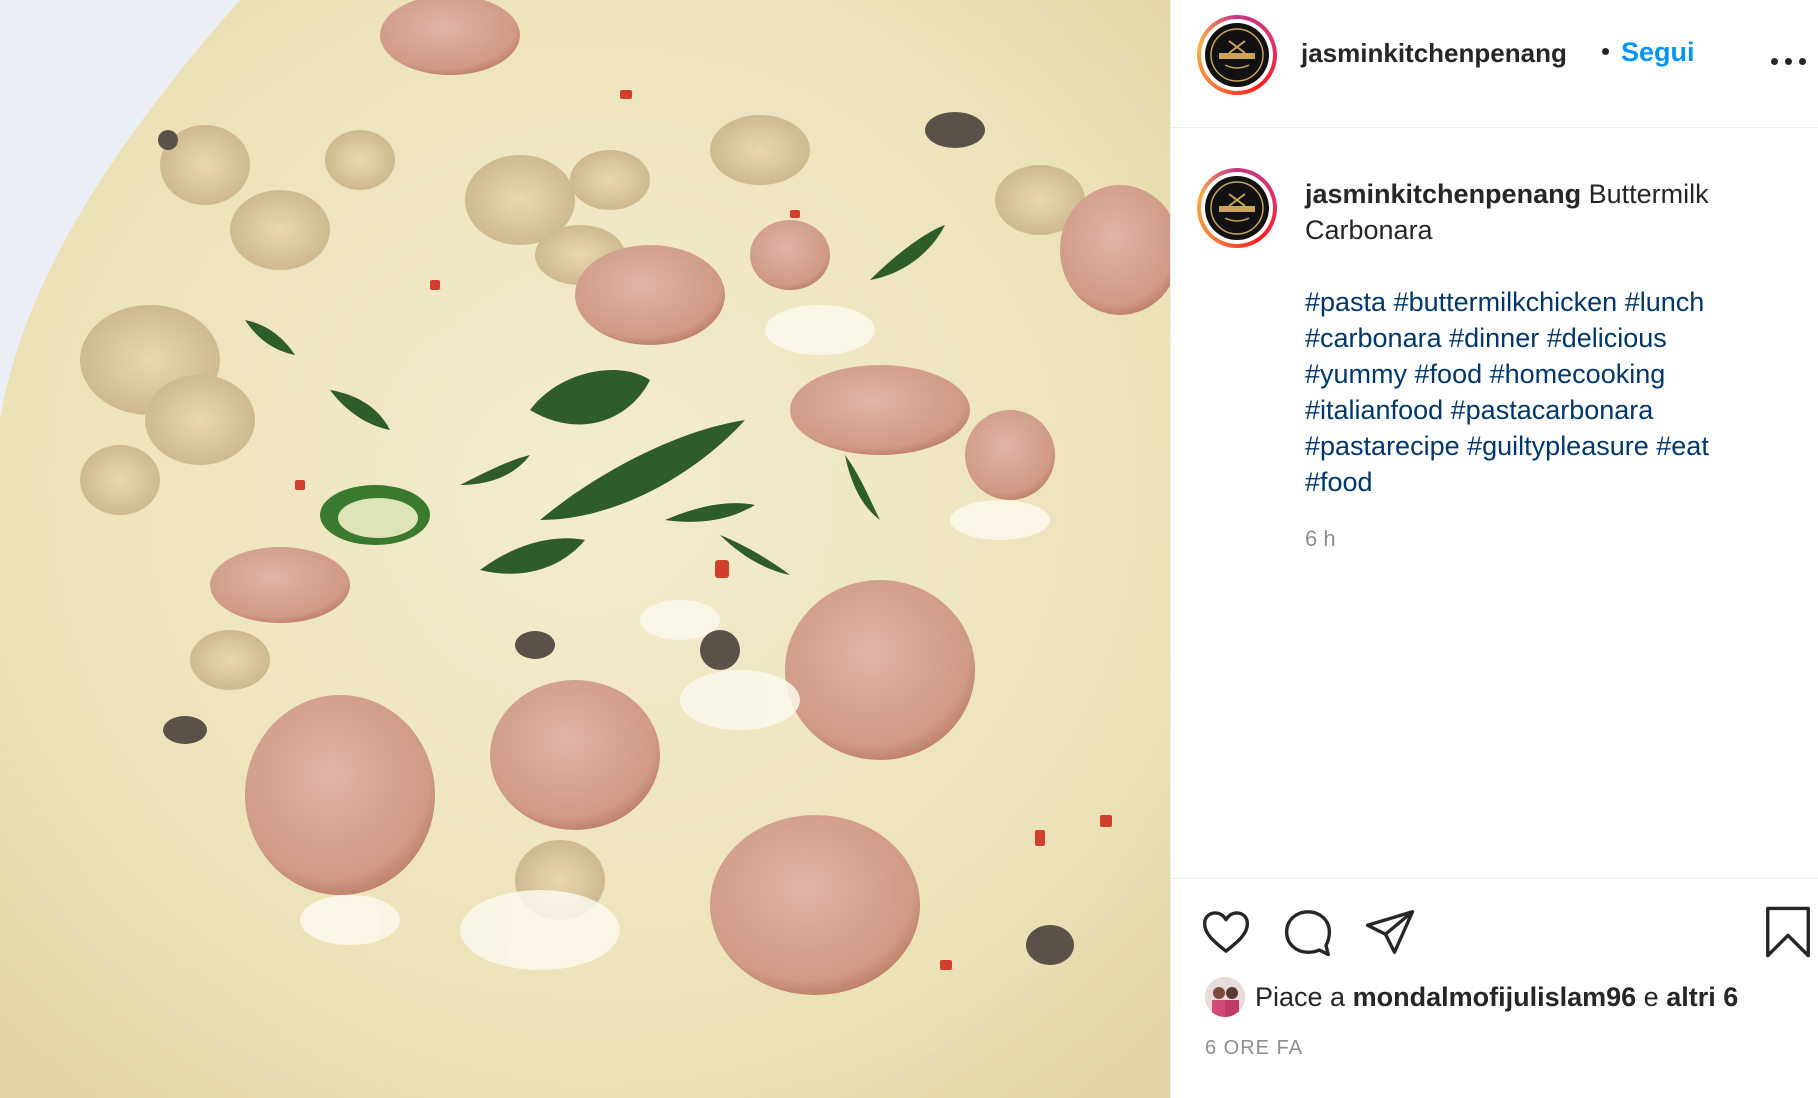 Image resolution: width=1818 pixels, height=1098 pixels. I want to click on likes-summary: Piace a mondalmofijulislam96 e altri 6, so click(1471, 997).